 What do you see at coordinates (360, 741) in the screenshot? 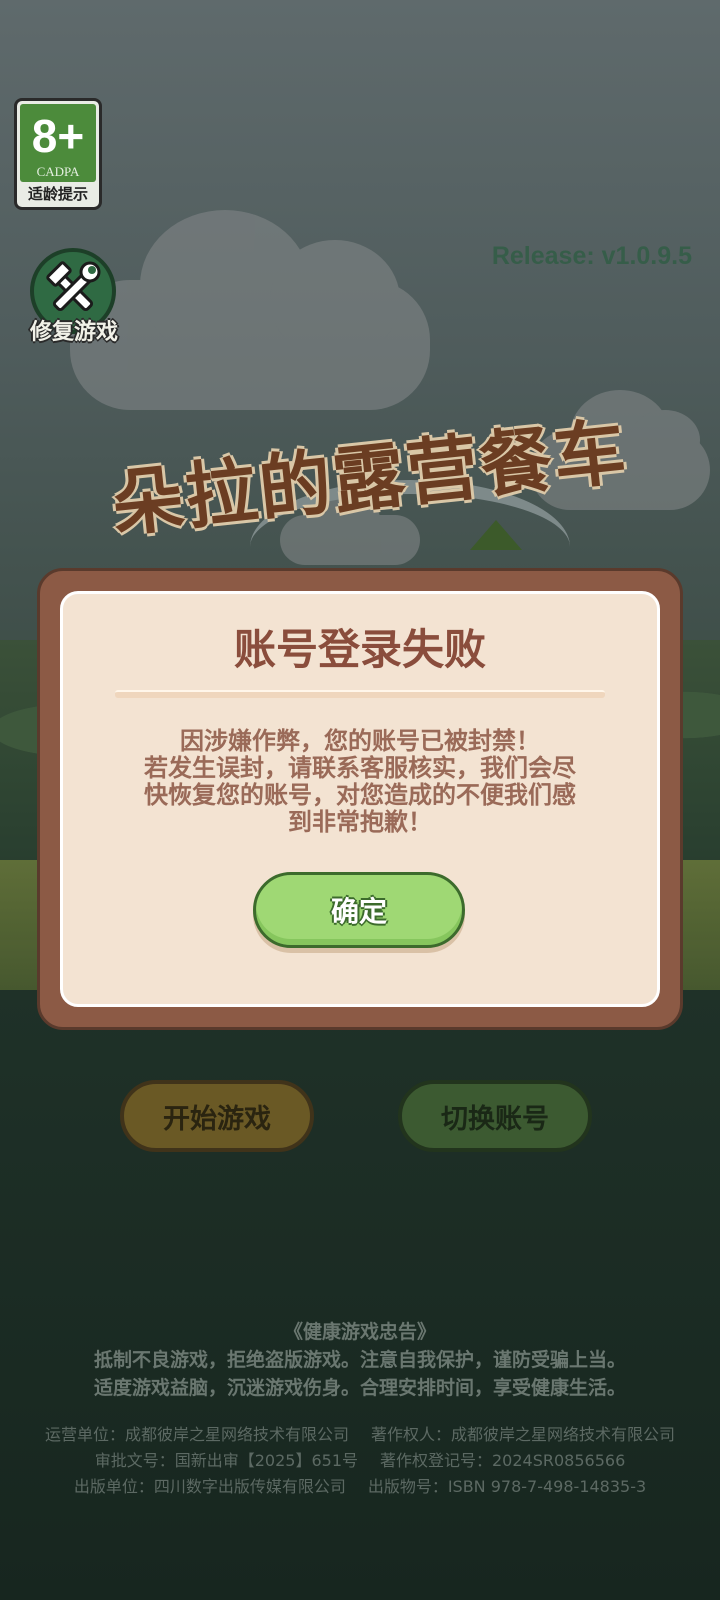
I see `dialog-message-line: 因涉嫌作弊，您的账号已被封禁！` at bounding box center [360, 741].